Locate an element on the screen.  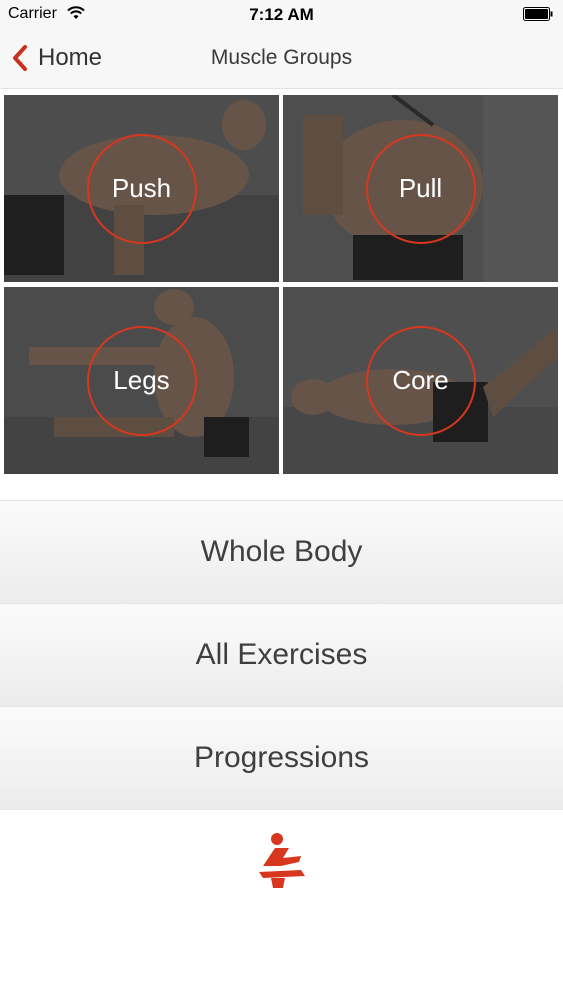
tile-pull: Pull is located at coordinates (420, 188).